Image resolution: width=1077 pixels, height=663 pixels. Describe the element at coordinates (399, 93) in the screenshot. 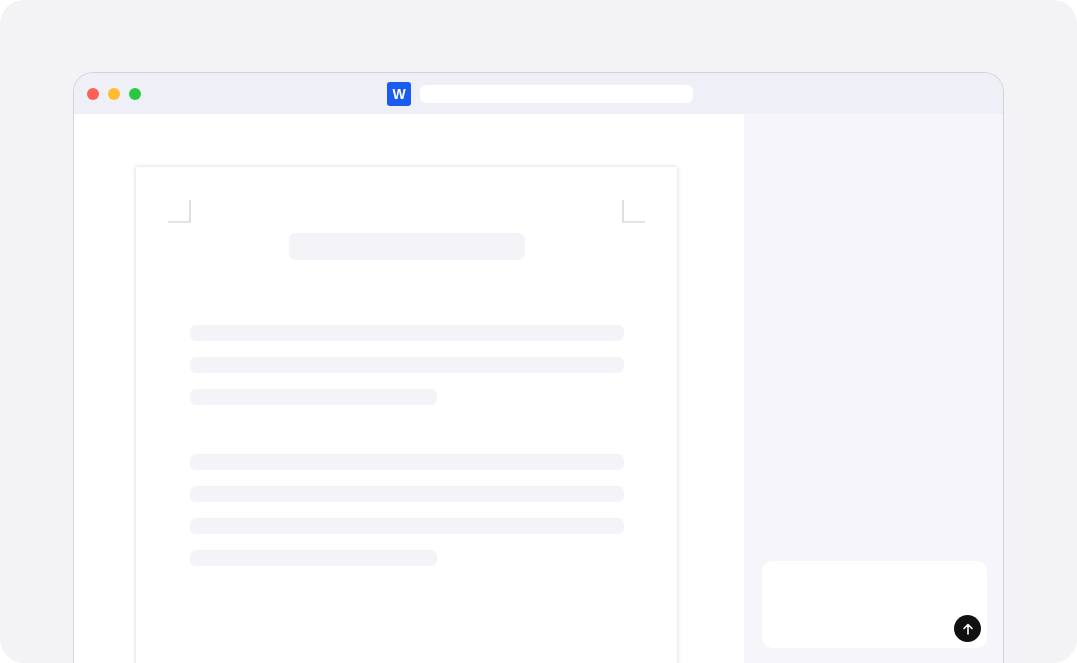

I see `app-icon: W` at that location.